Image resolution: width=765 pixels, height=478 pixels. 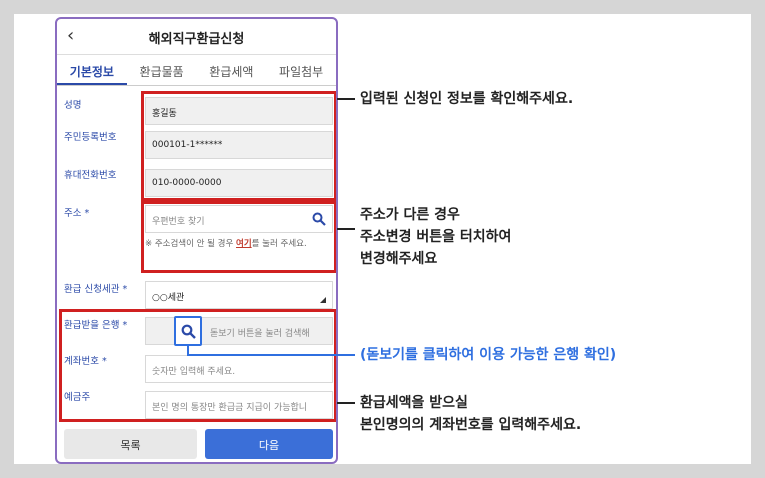 What do you see at coordinates (130, 444) in the screenshot?
I see `list-button: 목록` at bounding box center [130, 444].